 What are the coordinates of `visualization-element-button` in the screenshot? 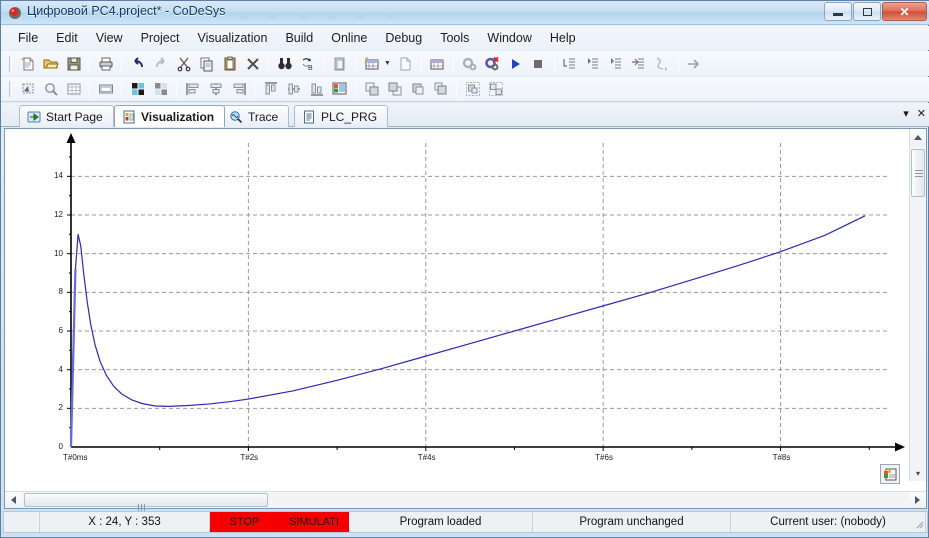 It's located at (890, 474).